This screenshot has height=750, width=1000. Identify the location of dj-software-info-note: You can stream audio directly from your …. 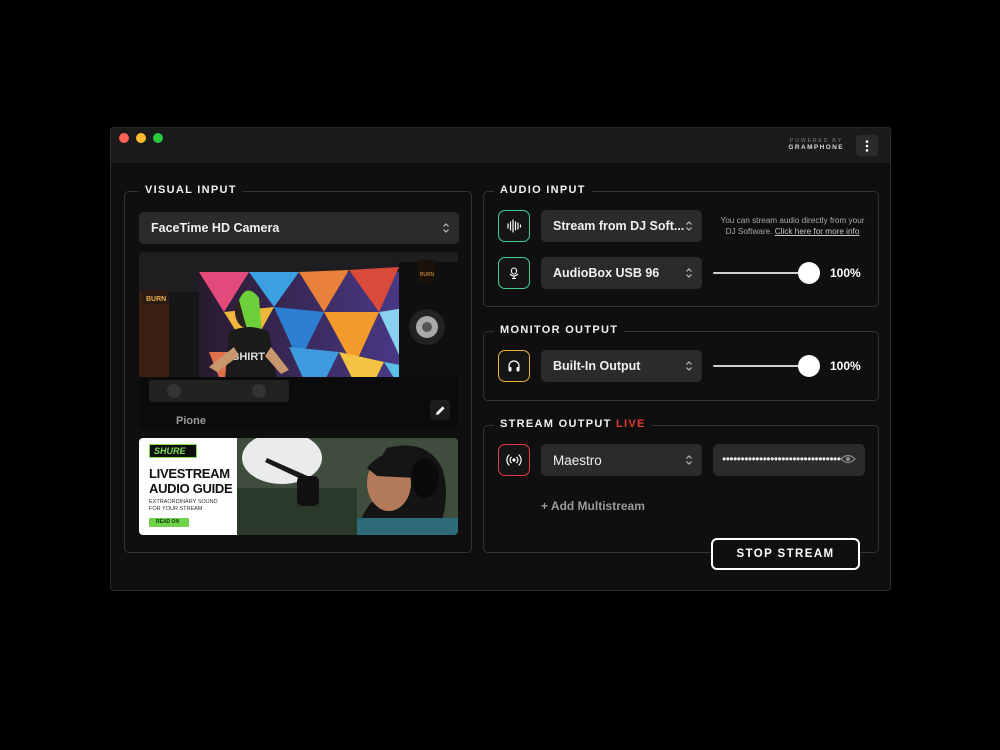
(792, 226).